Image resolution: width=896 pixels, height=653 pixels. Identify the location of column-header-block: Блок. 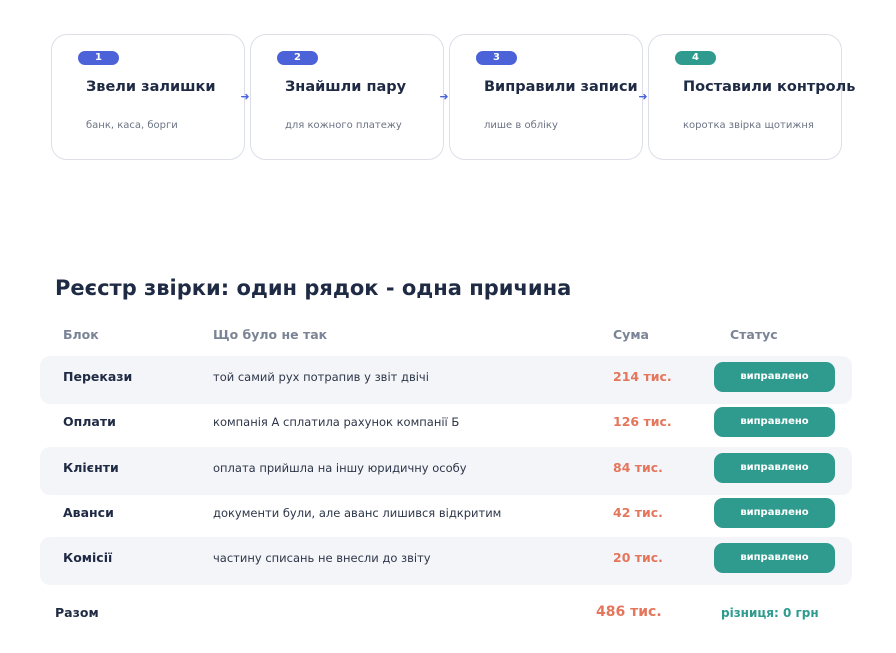
(81, 334).